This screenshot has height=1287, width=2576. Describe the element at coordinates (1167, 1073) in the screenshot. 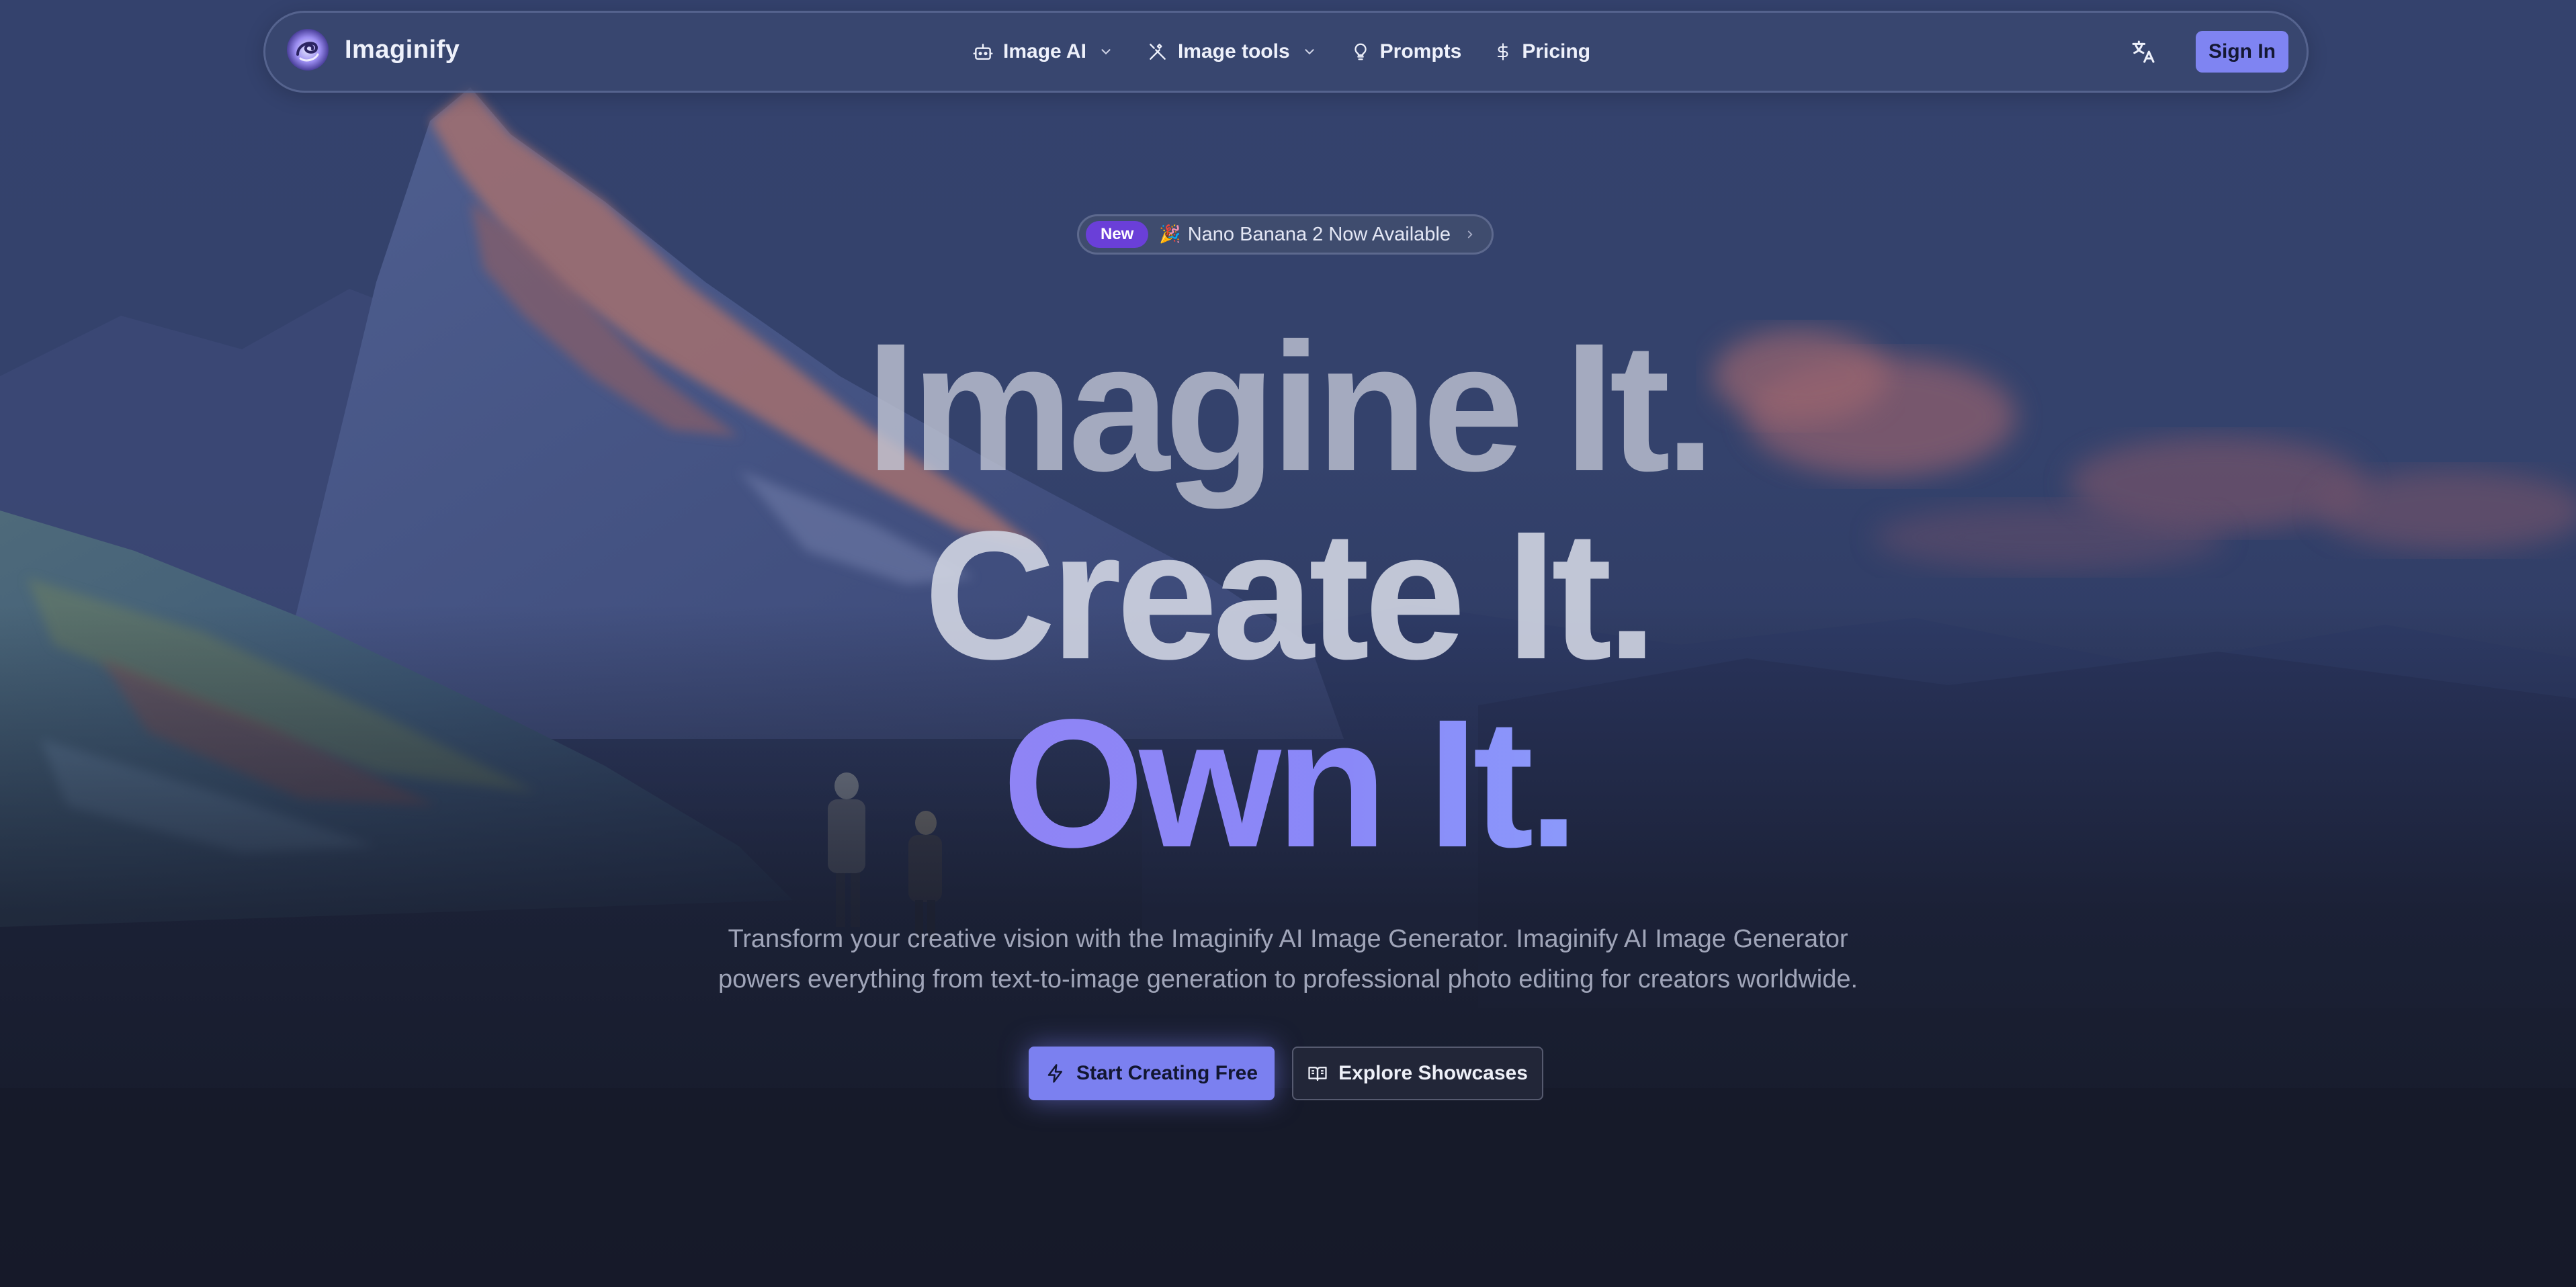

I see `start-creating-label: Start Creating Free` at that location.